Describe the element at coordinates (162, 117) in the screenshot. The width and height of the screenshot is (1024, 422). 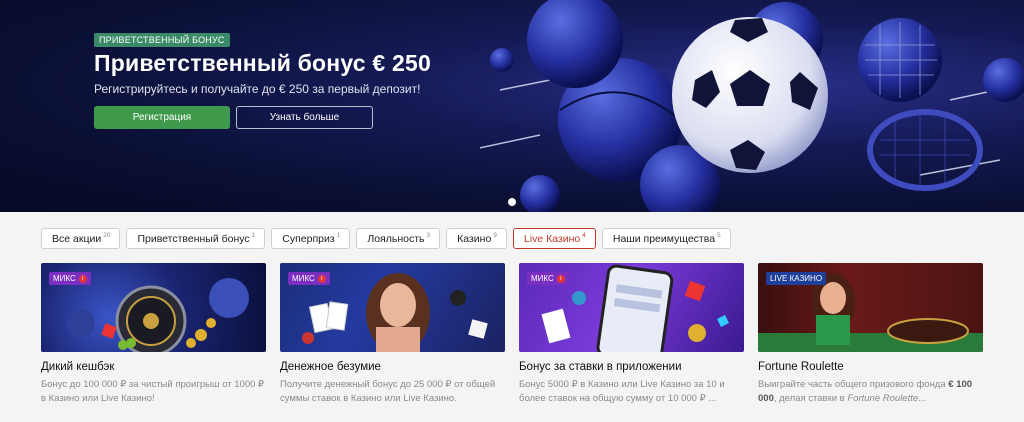
I see `register-button: Регистрация` at that location.